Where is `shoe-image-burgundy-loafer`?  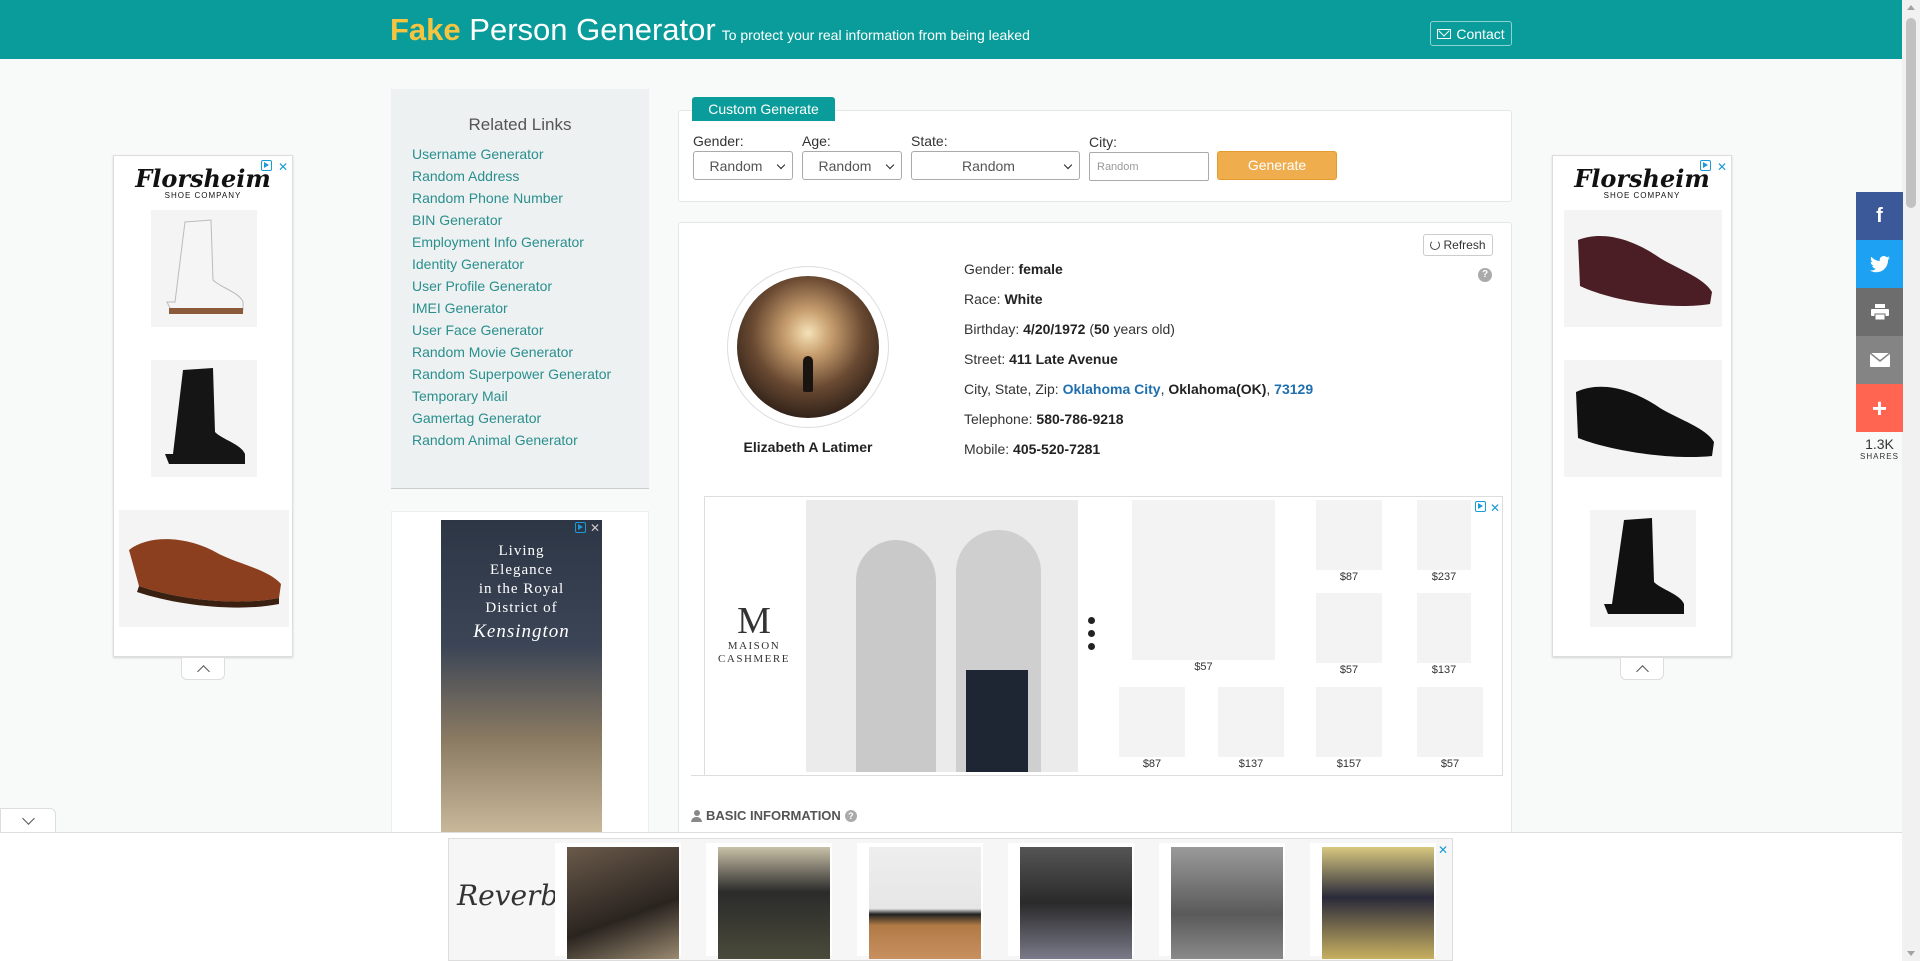
shoe-image-burgundy-loafer is located at coordinates (1643, 268).